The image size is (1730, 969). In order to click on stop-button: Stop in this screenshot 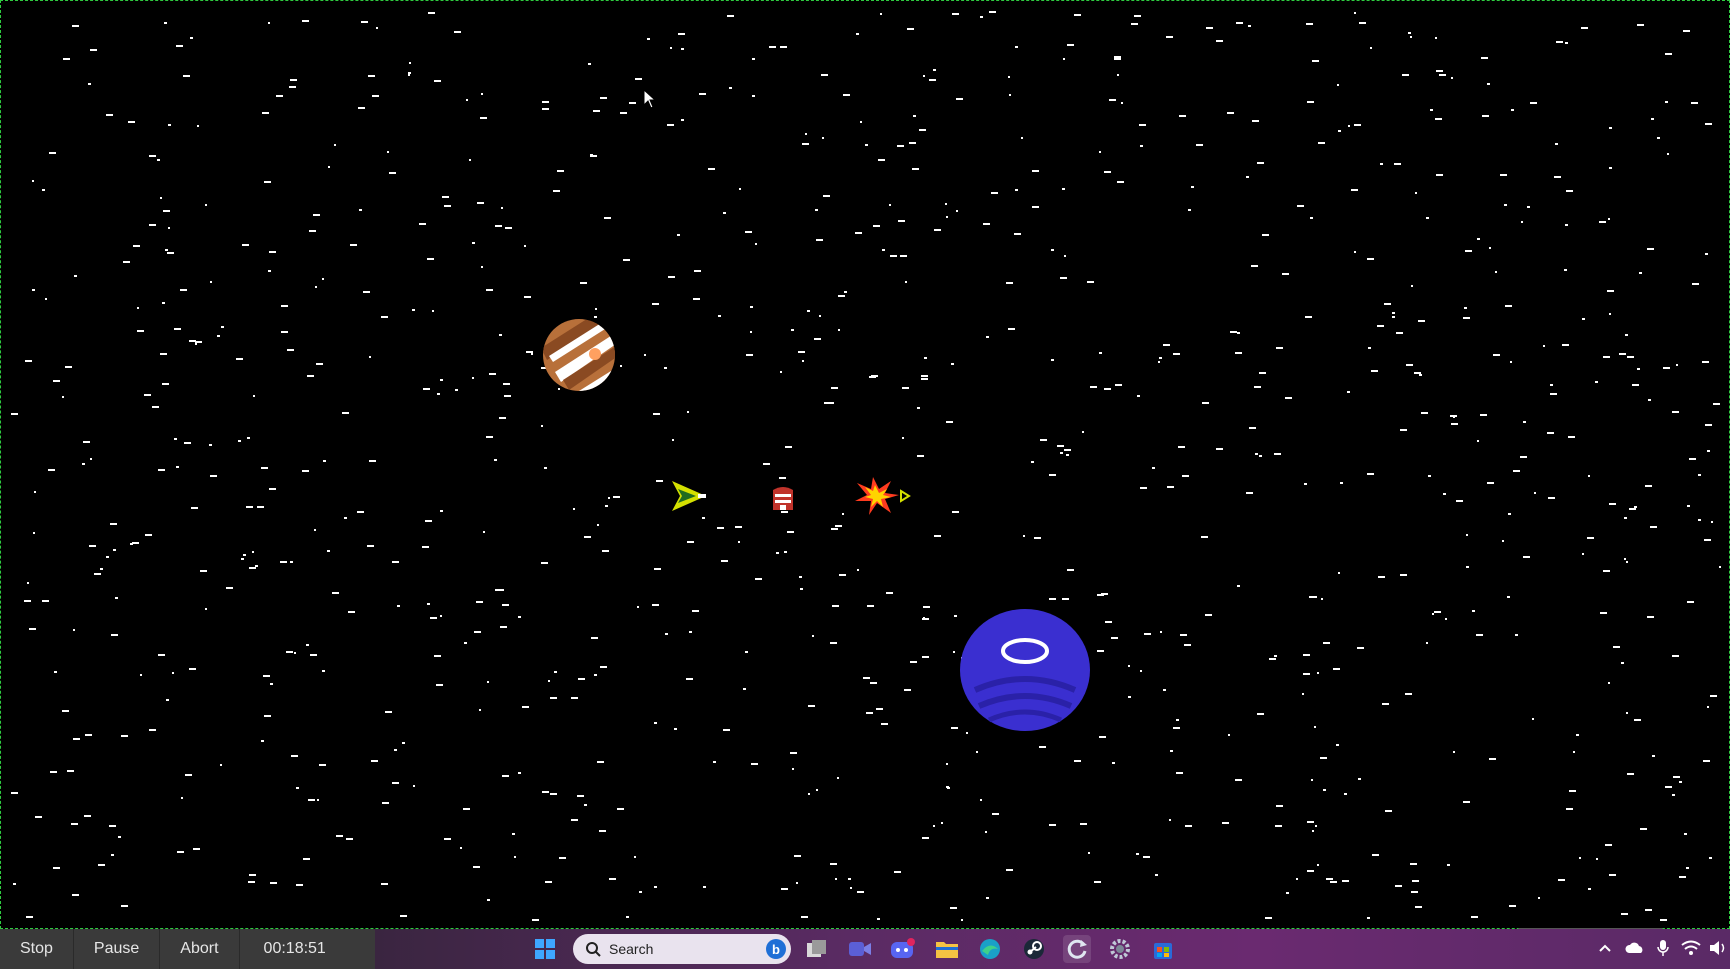, I will do `click(37, 949)`.